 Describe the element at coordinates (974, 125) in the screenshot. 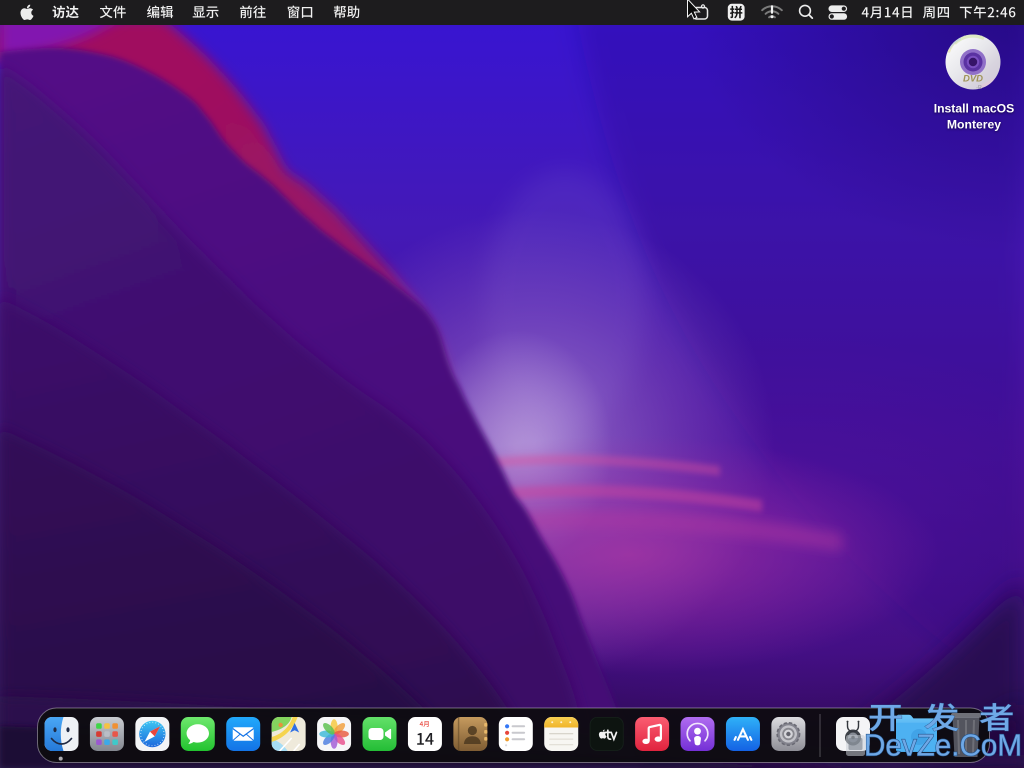

I see `svg-text: Monterey` at that location.